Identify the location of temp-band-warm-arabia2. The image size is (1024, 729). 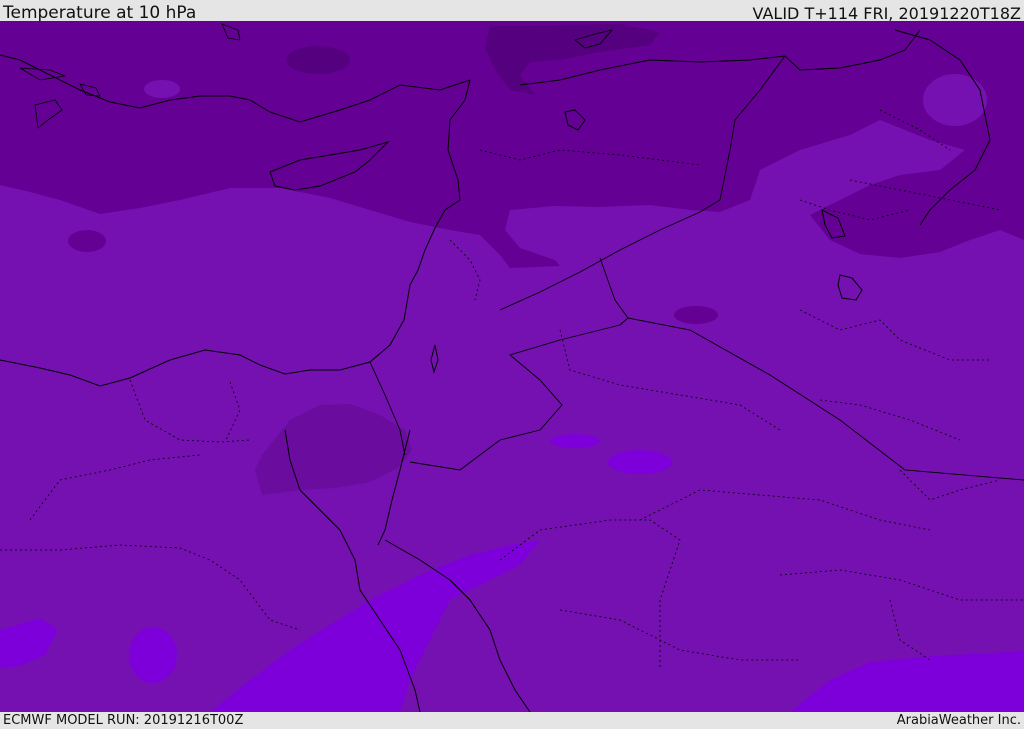
(640, 462).